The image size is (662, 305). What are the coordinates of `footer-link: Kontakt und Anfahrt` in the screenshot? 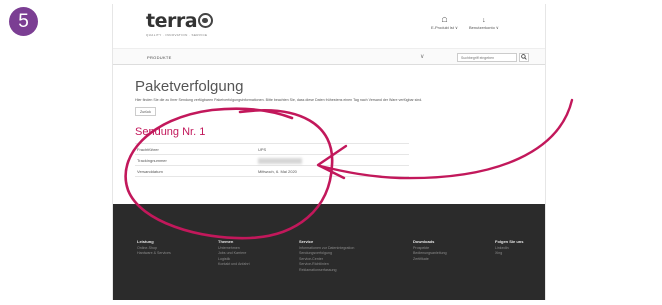 It's located at (234, 265).